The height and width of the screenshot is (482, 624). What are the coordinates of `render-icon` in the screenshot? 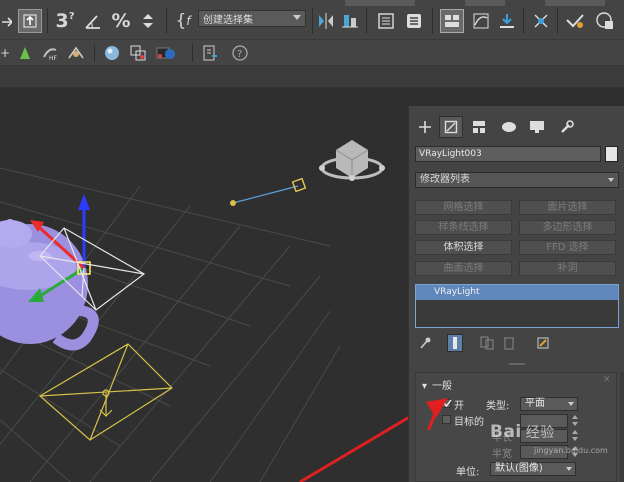 It's located at (166, 53).